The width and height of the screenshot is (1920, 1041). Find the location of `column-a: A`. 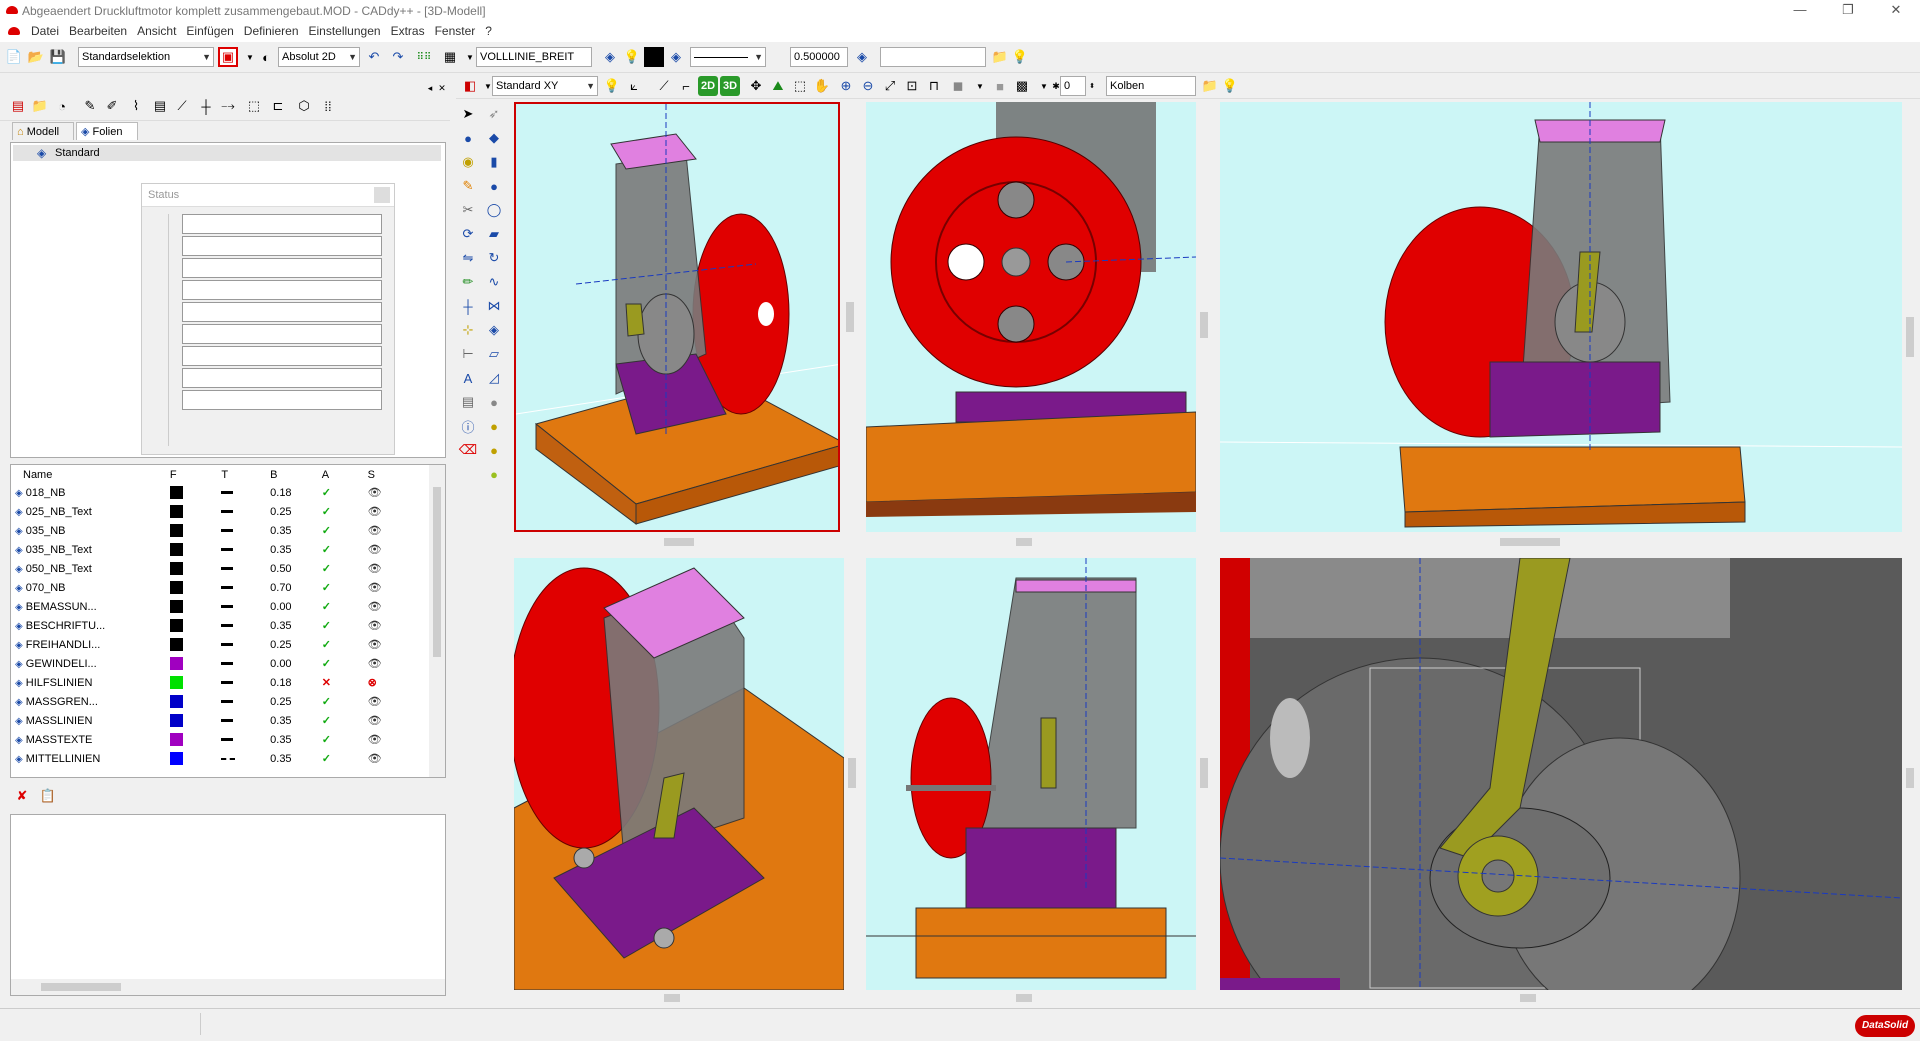

column-a: A is located at coordinates (345, 475).